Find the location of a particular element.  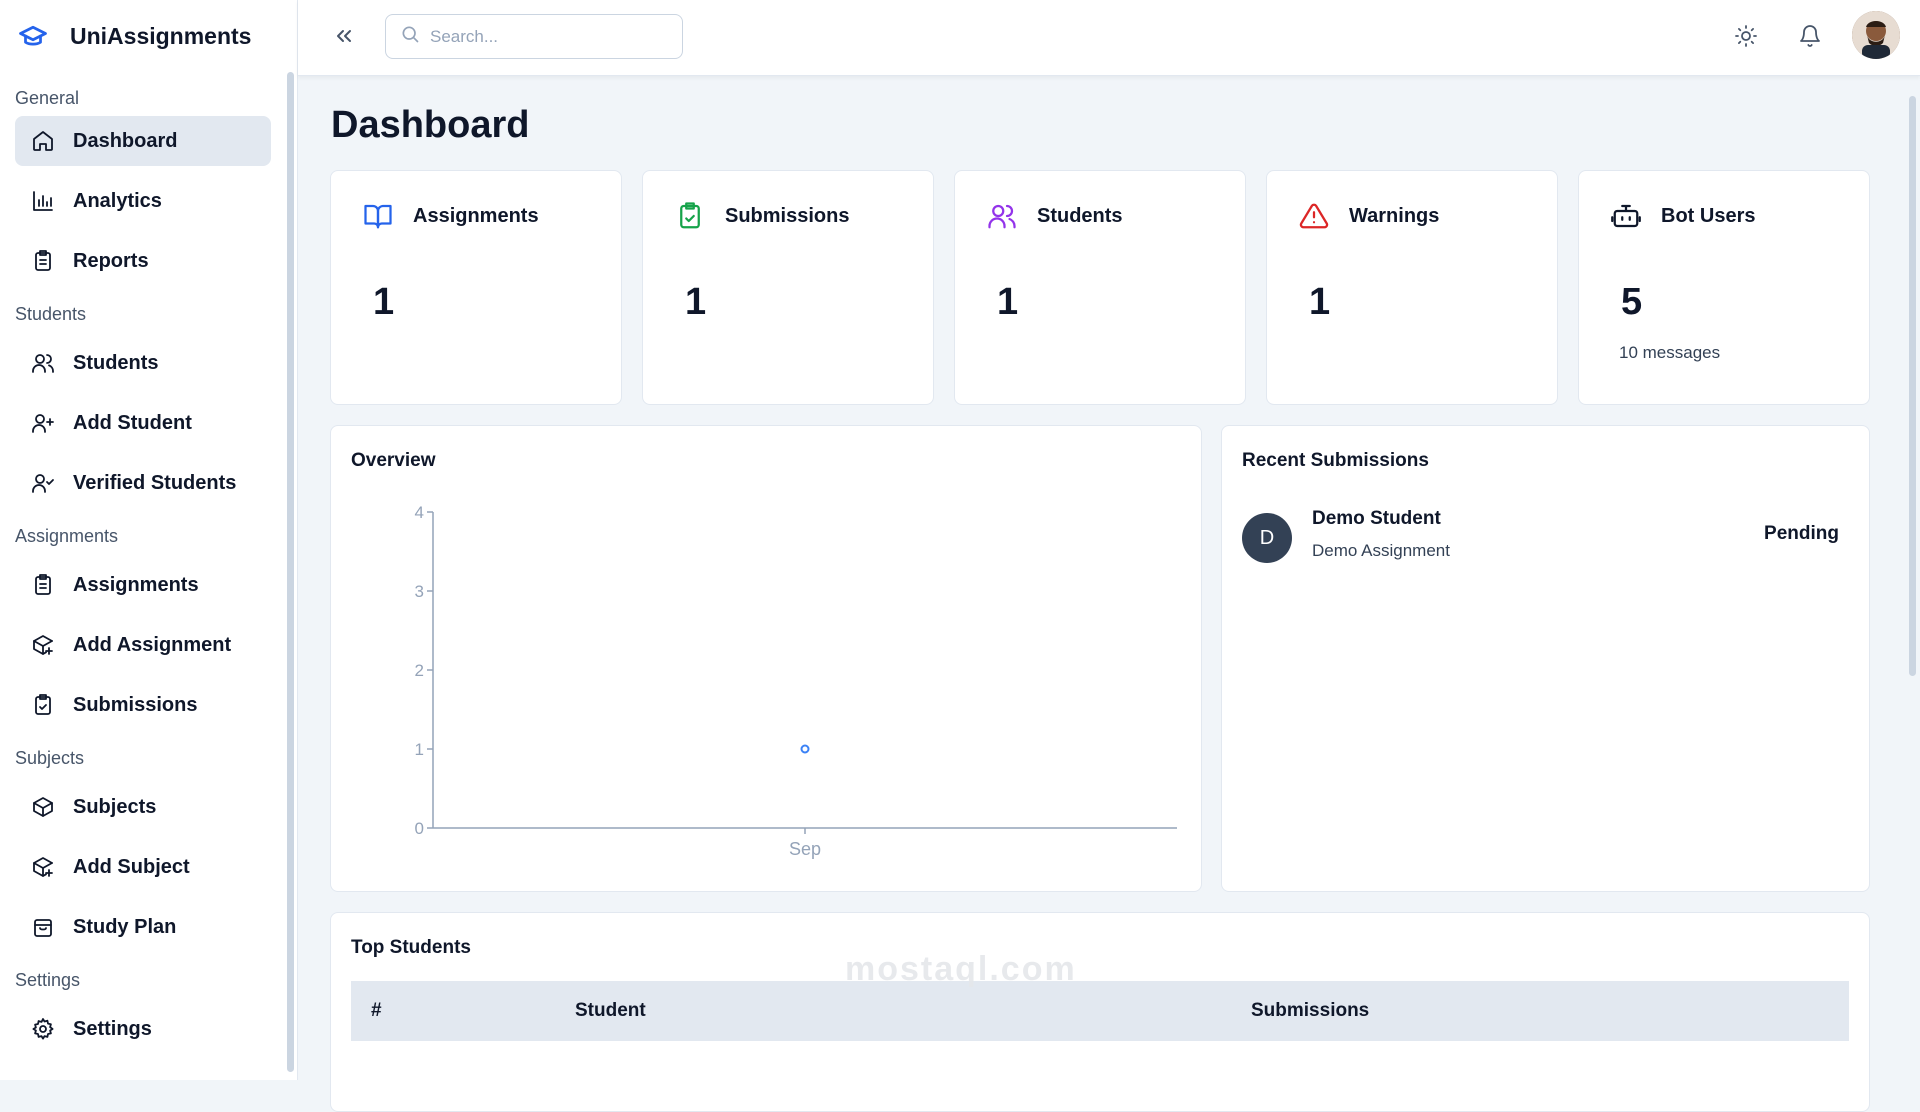

box-icon is located at coordinates (43, 807).